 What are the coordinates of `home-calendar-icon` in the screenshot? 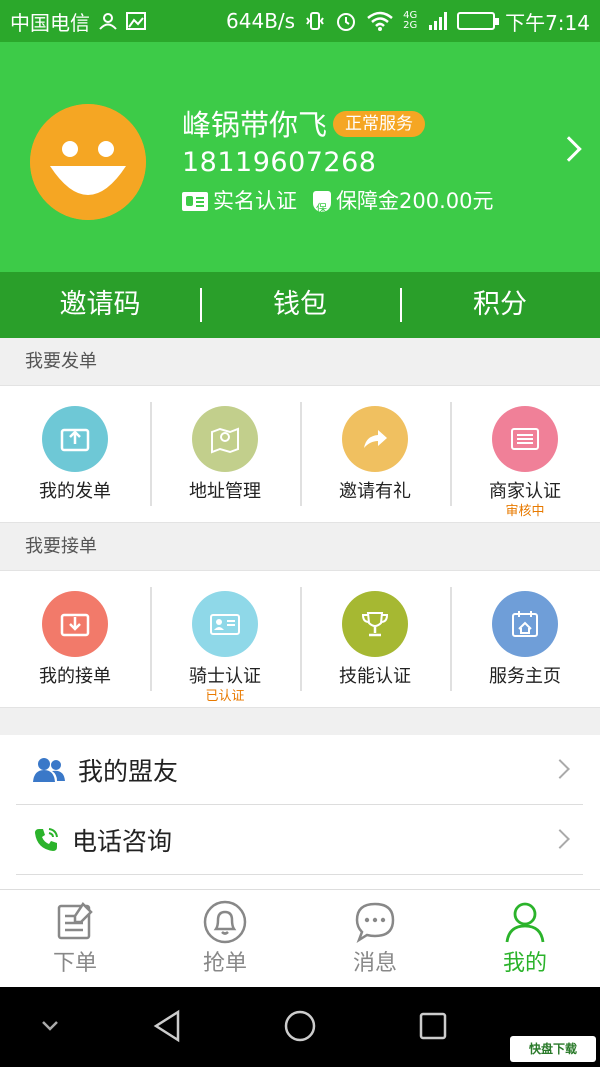 It's located at (525, 624).